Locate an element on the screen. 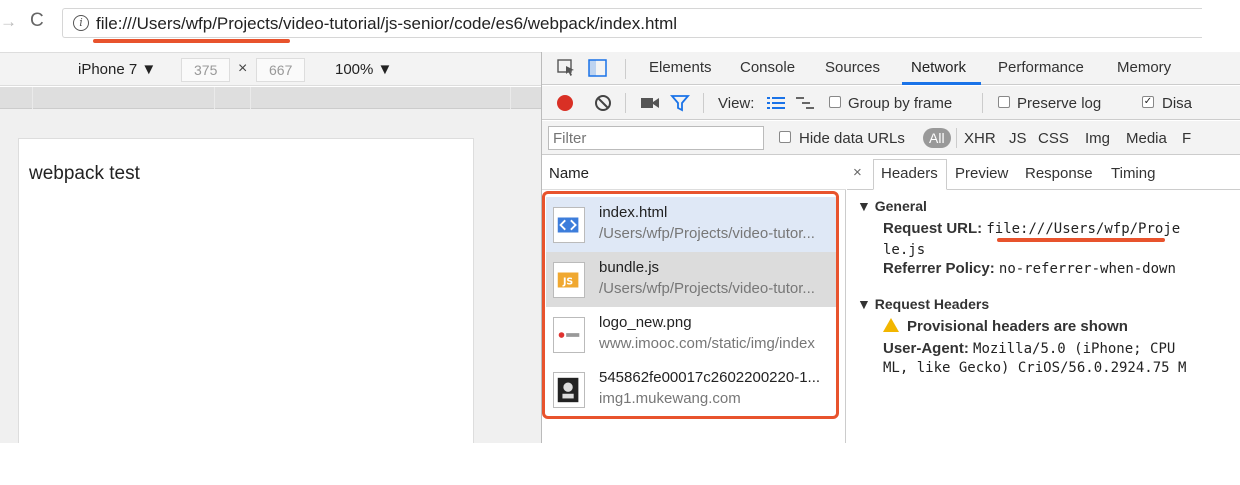  user-agent-wrap: ML, like Gecko) CriOS/56.0.2924.75 M is located at coordinates (1035, 368).